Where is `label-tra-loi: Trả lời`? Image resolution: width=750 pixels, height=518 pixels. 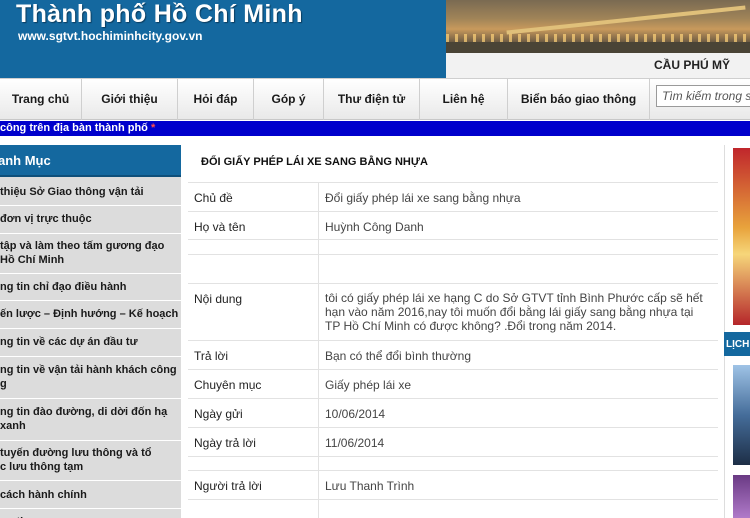 label-tra-loi: Trả lời is located at coordinates (211, 356).